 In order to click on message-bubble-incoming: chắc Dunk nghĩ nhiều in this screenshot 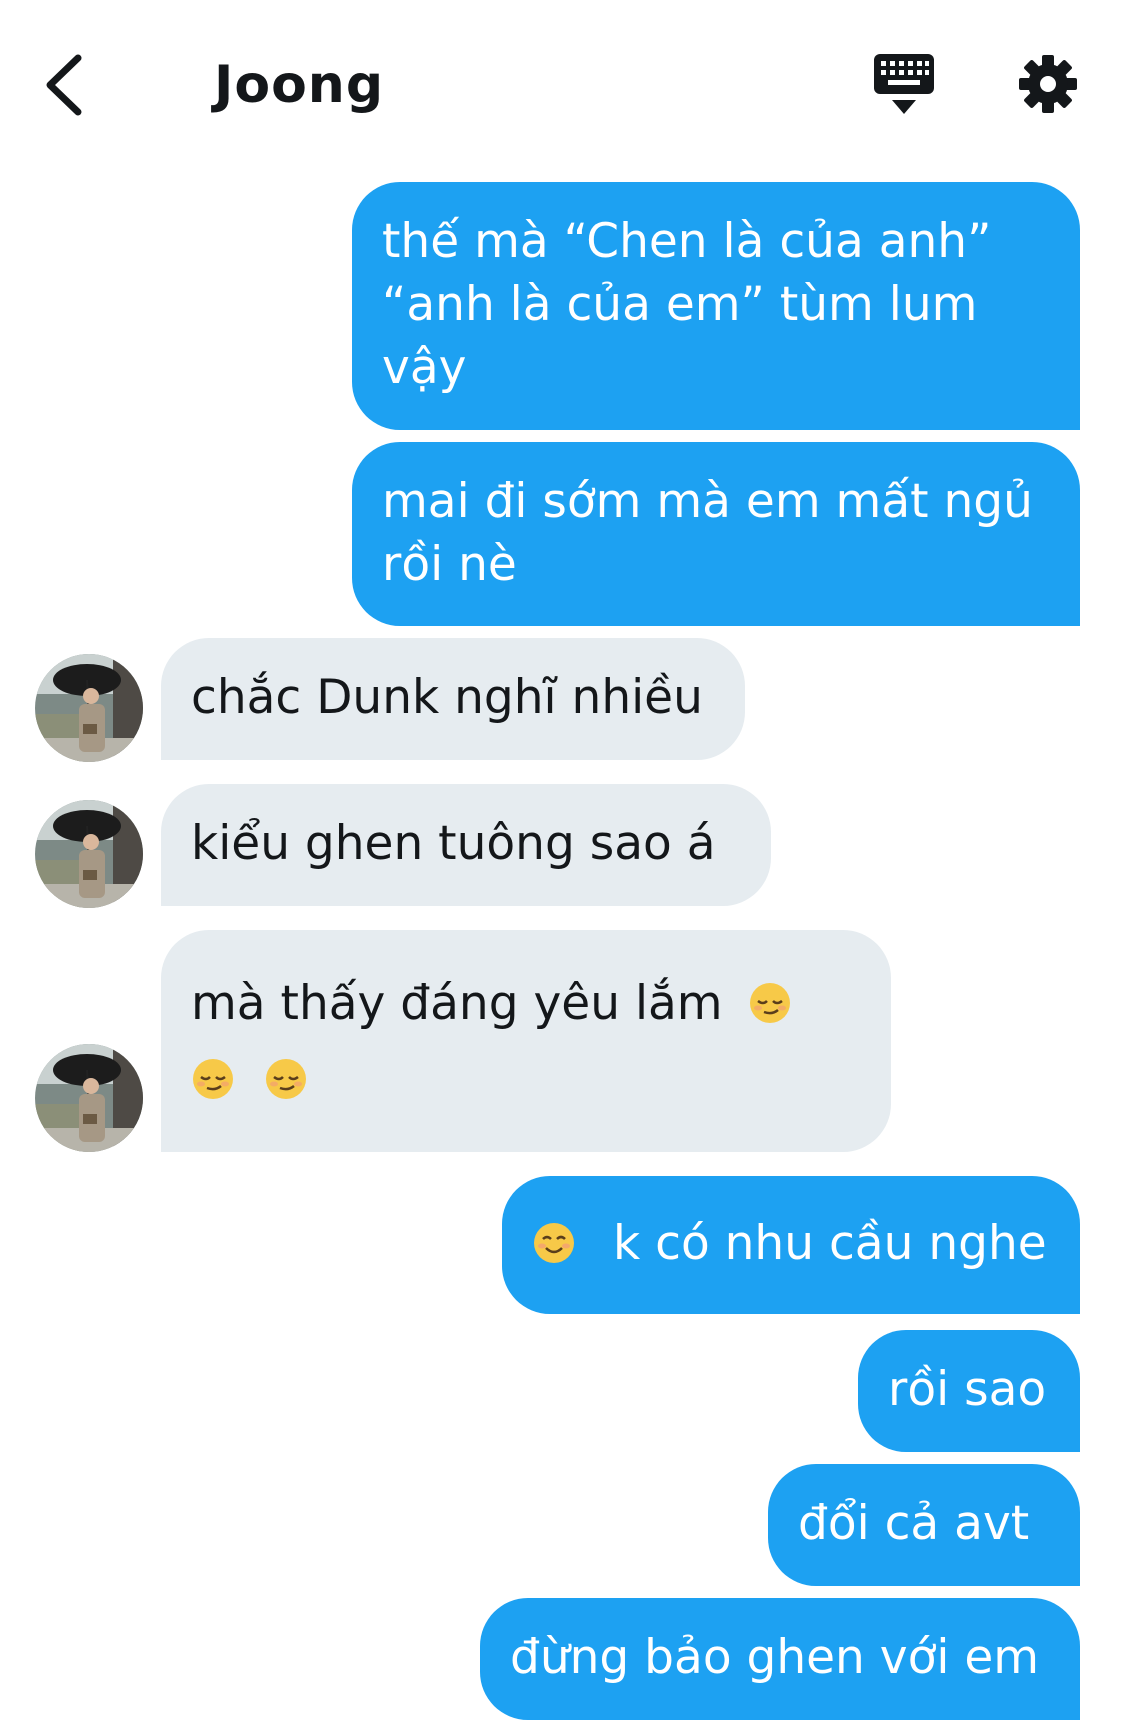, I will do `click(453, 699)`.